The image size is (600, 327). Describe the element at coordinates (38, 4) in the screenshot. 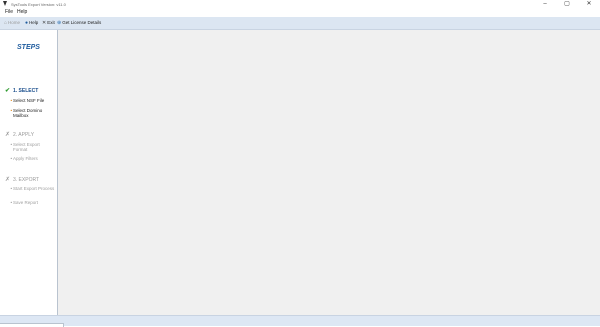

I see `window-title: SysTools Export Version: v11.0` at that location.